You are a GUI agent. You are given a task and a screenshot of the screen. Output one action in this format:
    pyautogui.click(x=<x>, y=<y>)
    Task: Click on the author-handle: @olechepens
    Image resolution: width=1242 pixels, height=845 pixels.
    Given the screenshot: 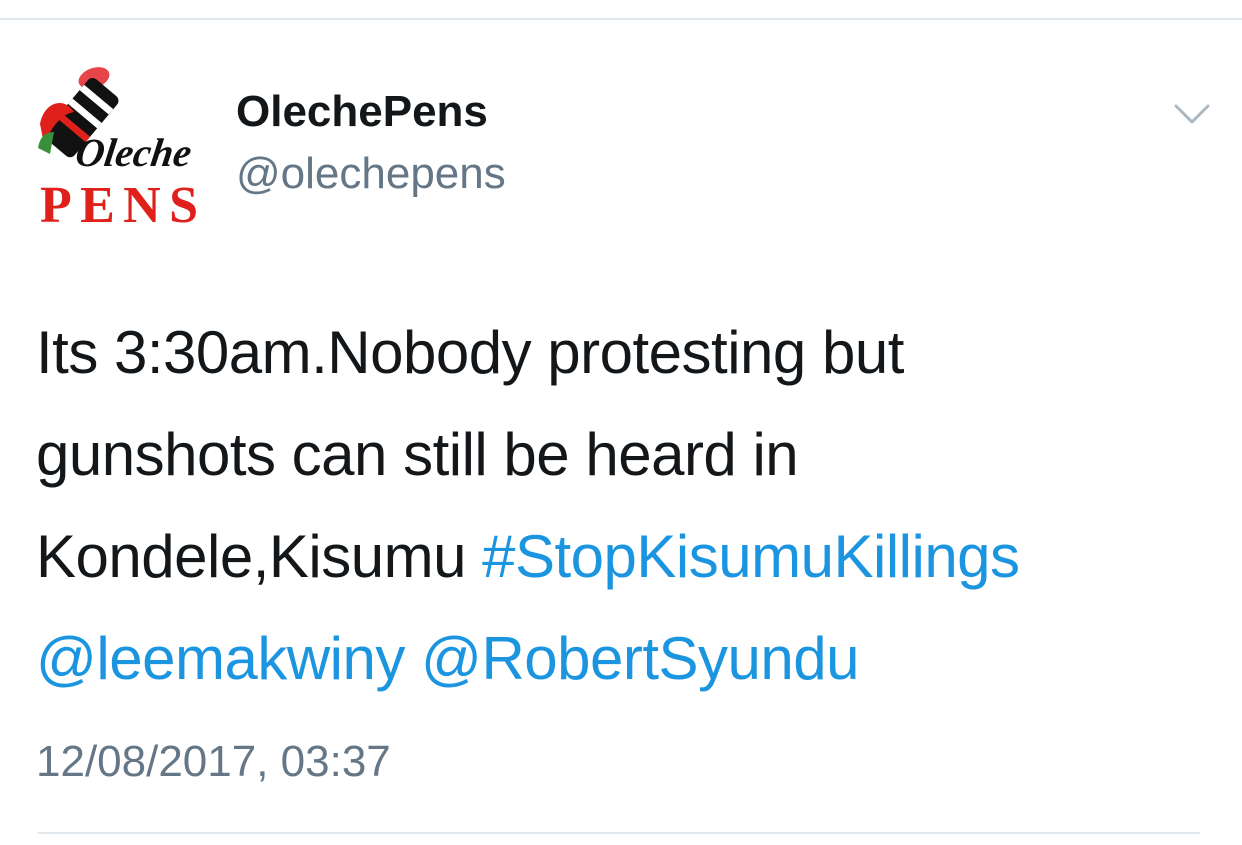 What is the action you would take?
    pyautogui.click(x=371, y=174)
    